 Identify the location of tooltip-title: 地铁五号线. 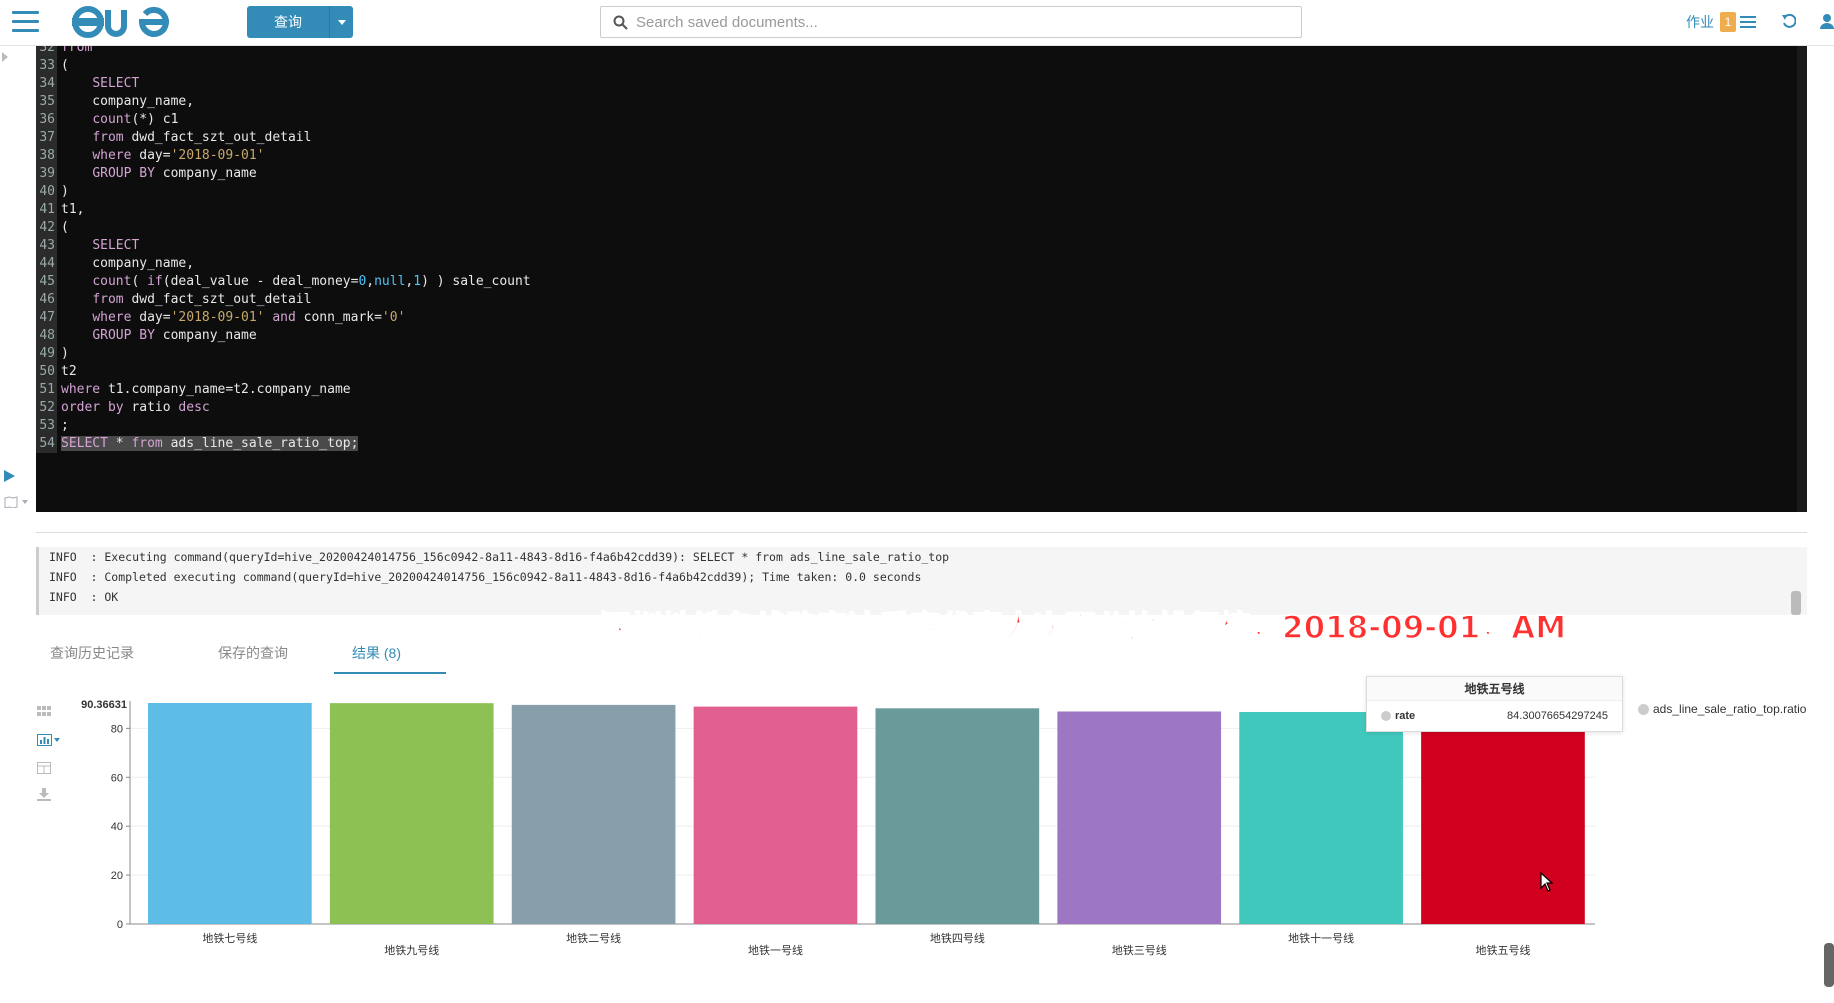
(1494, 689).